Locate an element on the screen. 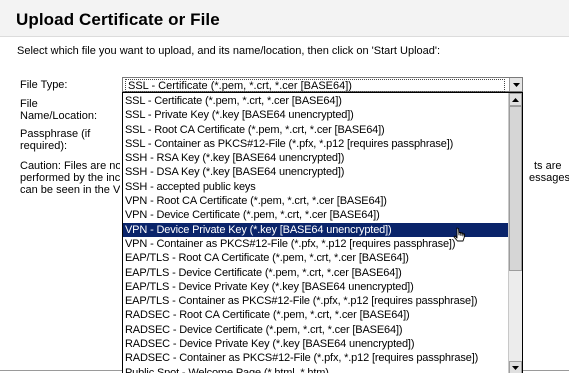 Image resolution: width=569 pixels, height=373 pixels. caution-line: performed by the inc is located at coordinates (70, 178).